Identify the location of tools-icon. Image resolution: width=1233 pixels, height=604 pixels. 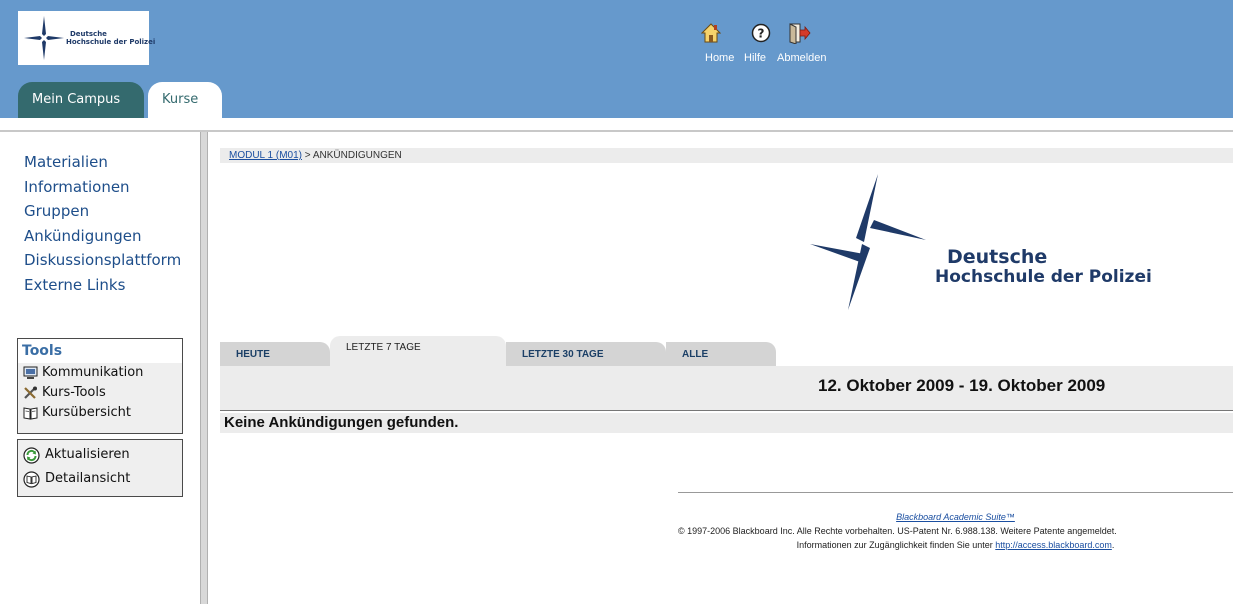
(30, 392).